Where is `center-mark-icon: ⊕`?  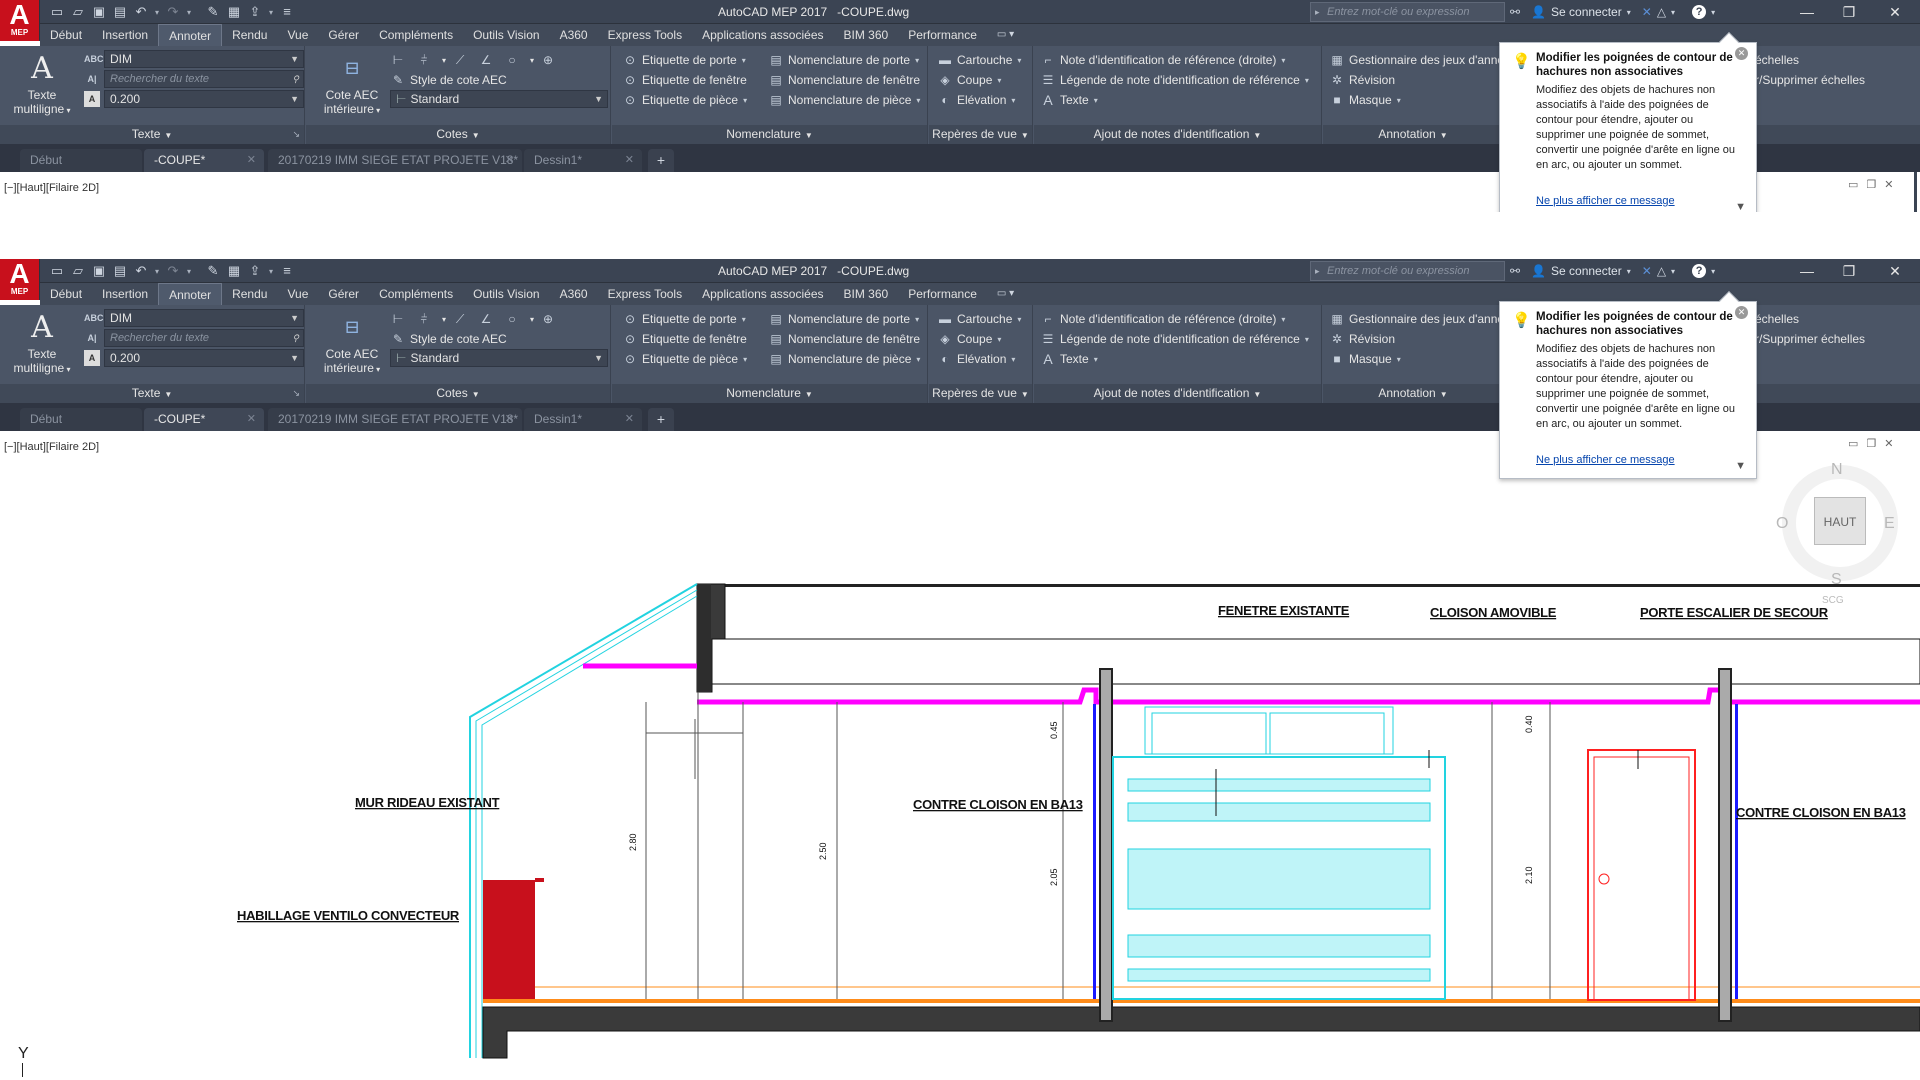 center-mark-icon: ⊕ is located at coordinates (548, 60).